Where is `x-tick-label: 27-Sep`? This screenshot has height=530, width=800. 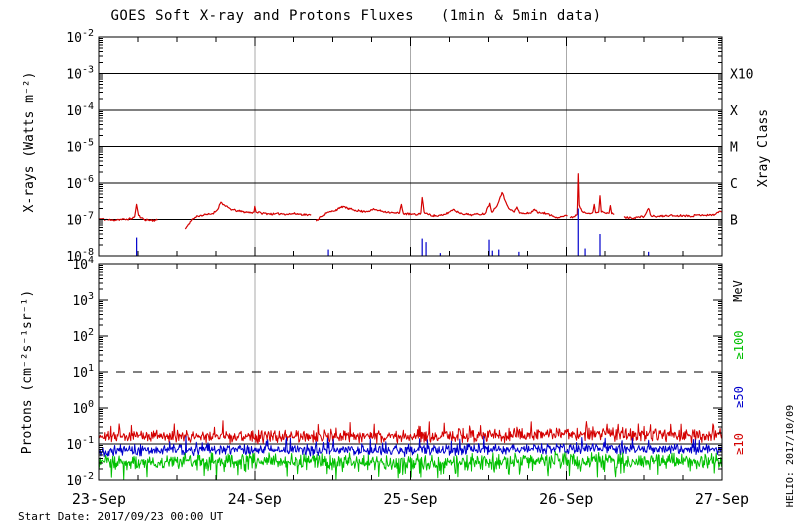
x-tick-label: 27-Sep is located at coordinates (722, 499).